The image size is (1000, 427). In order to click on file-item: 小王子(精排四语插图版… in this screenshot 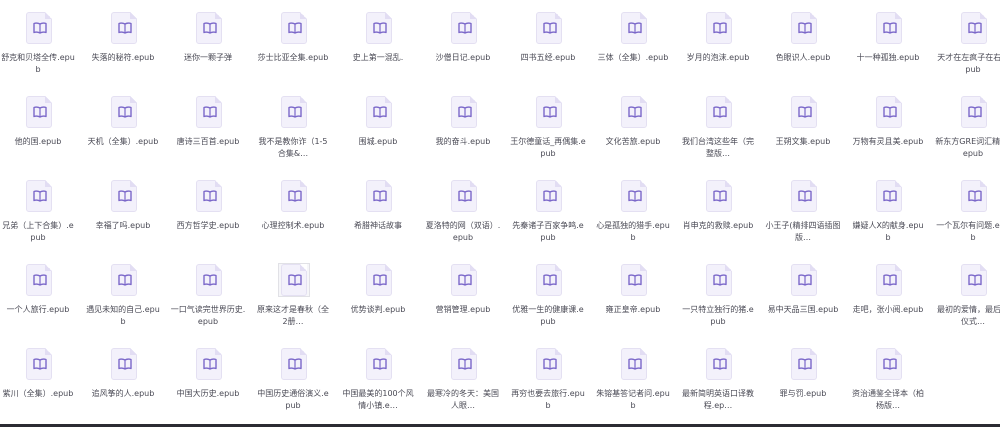, I will do `click(803, 213)`.